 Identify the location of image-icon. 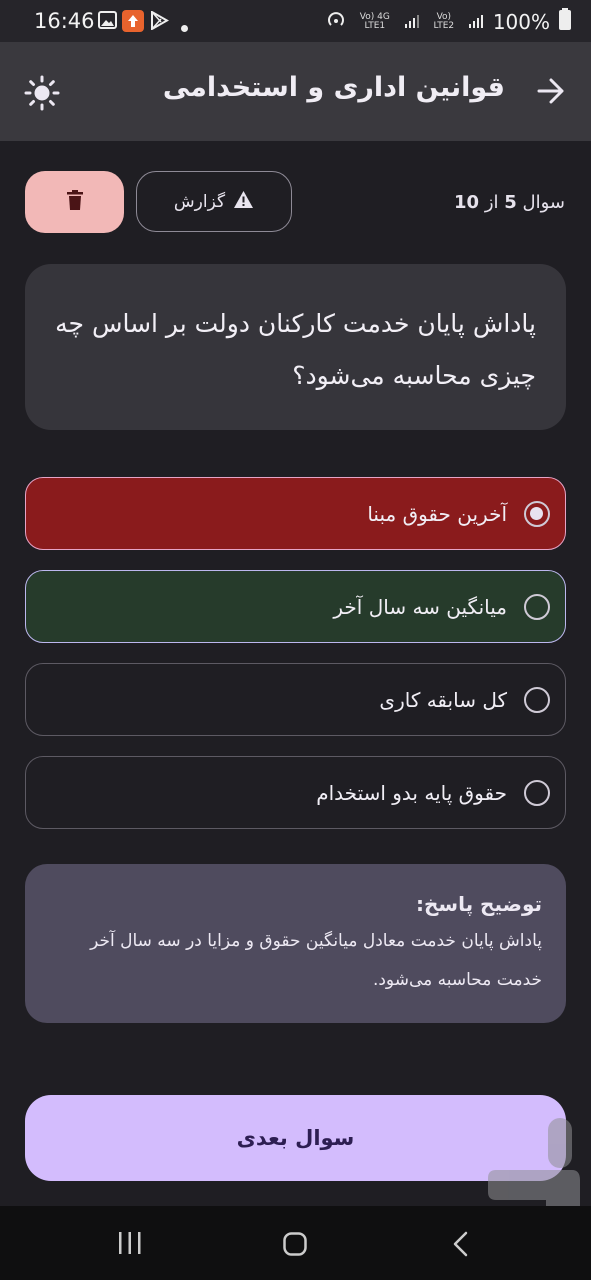
(107, 22).